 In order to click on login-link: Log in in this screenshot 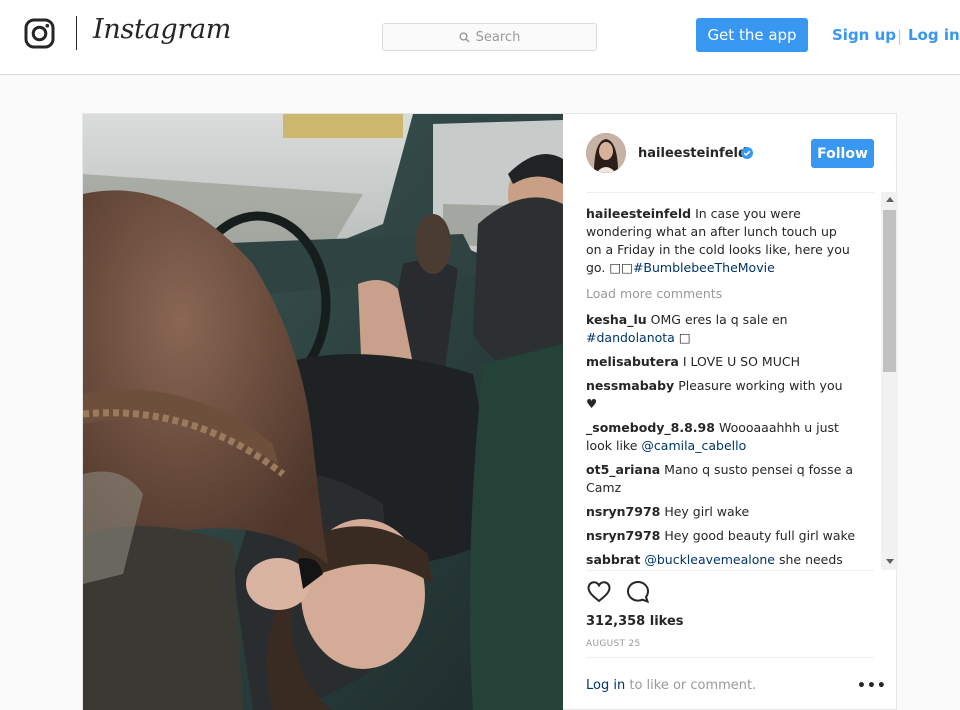, I will do `click(605, 685)`.